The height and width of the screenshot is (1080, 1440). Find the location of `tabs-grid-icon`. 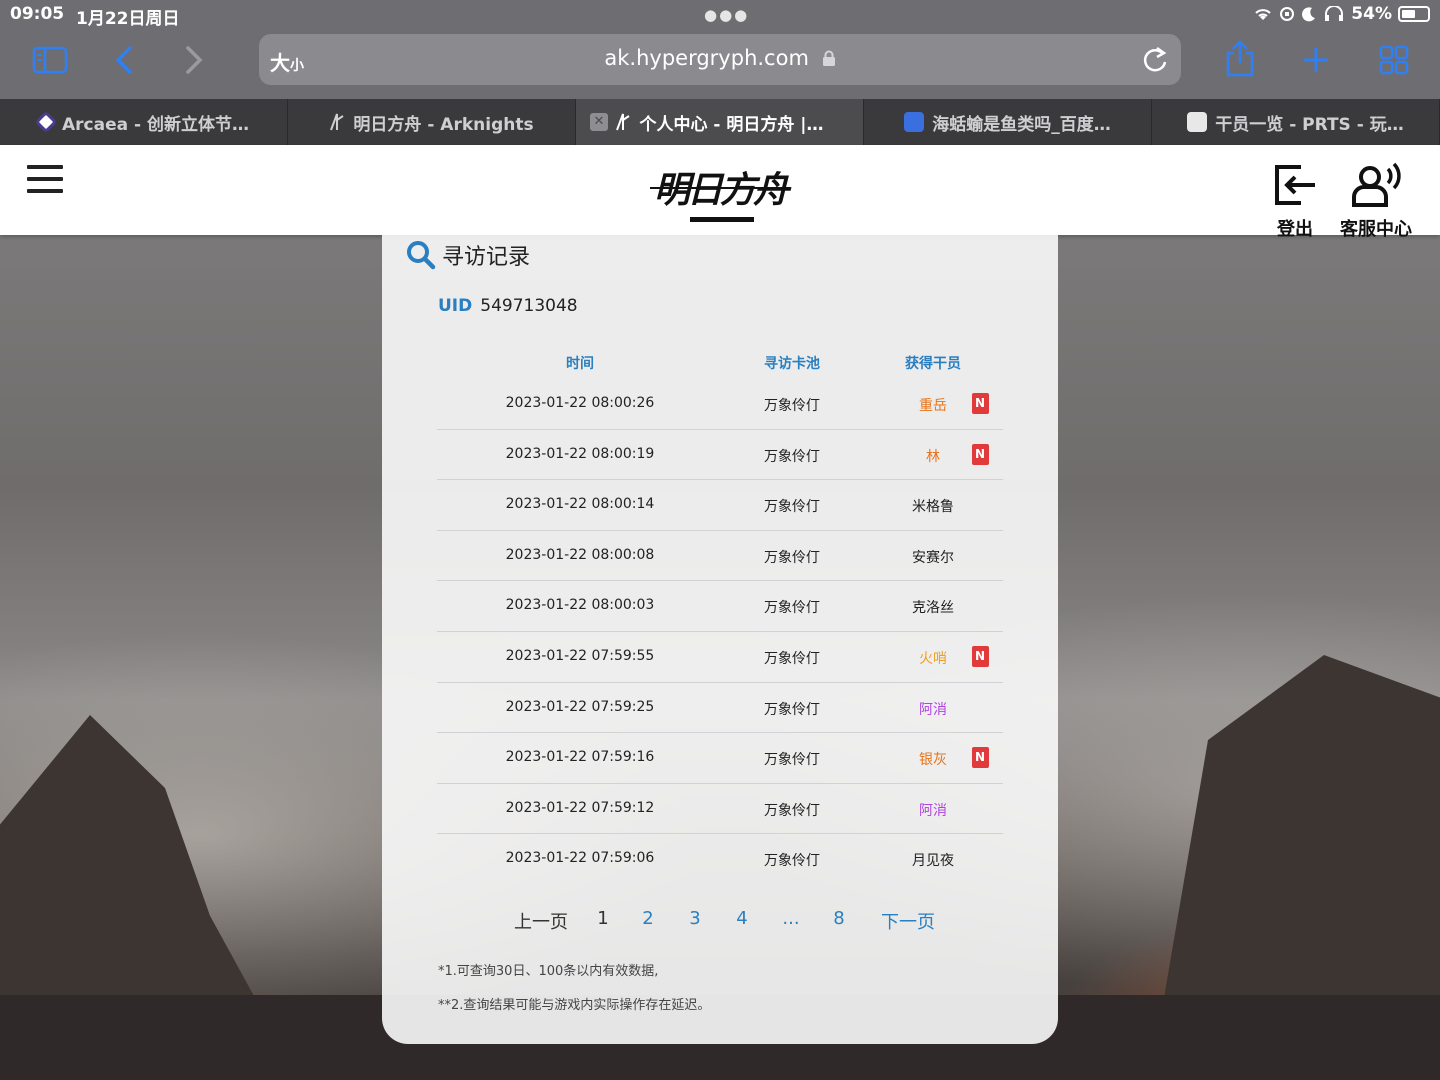

tabs-grid-icon is located at coordinates (1394, 60).